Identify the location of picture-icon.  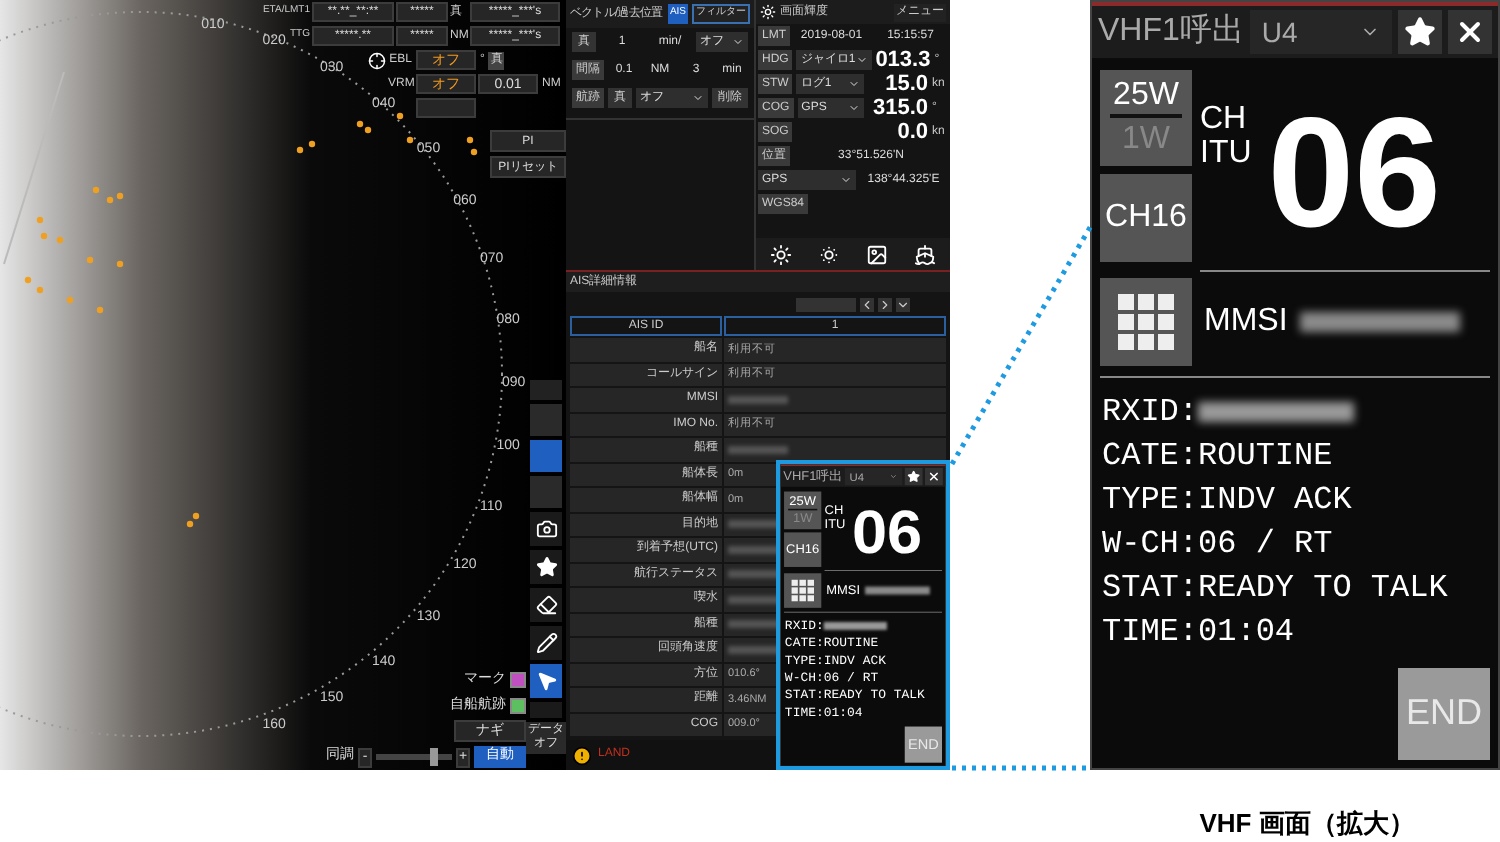
(877, 254).